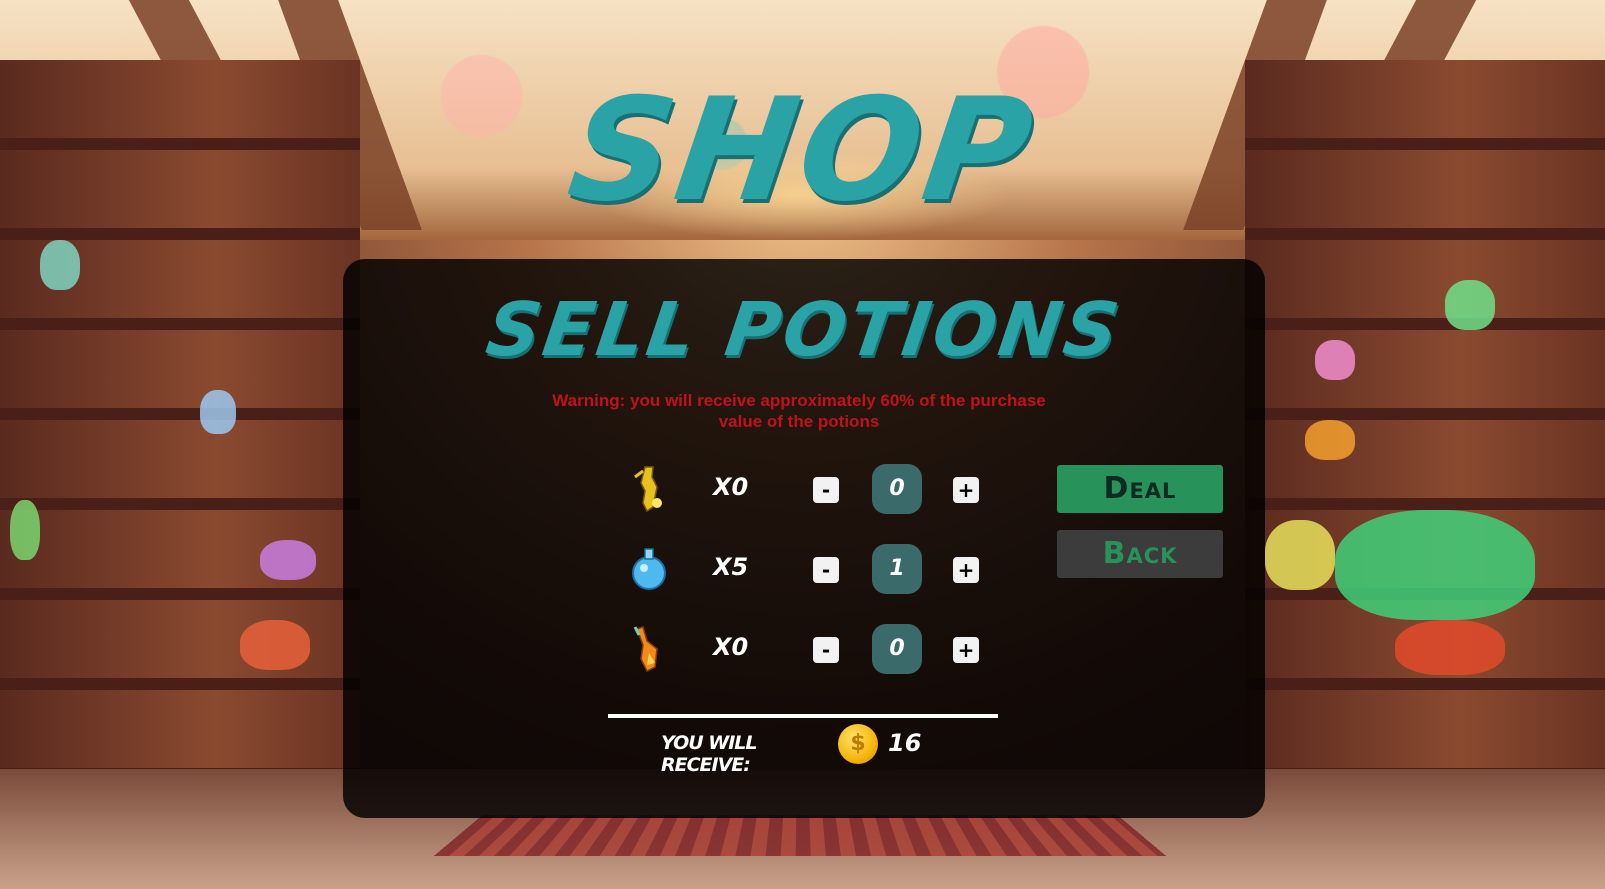  What do you see at coordinates (649, 569) in the screenshot?
I see `blue-potion-icon` at bounding box center [649, 569].